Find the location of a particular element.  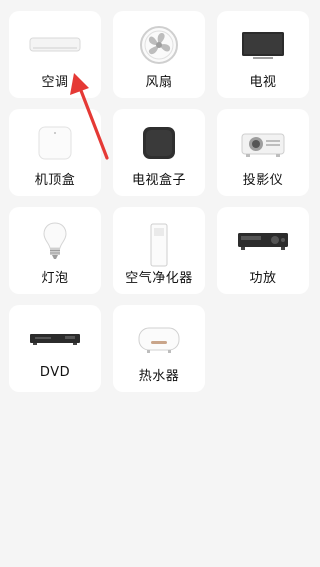

set-top-box-icon is located at coordinates (55, 143).